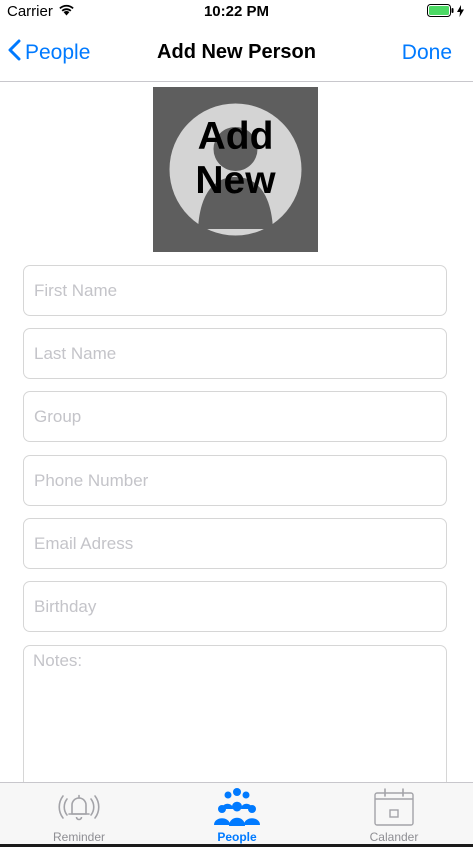  I want to click on phone-field-container, so click(235, 480).